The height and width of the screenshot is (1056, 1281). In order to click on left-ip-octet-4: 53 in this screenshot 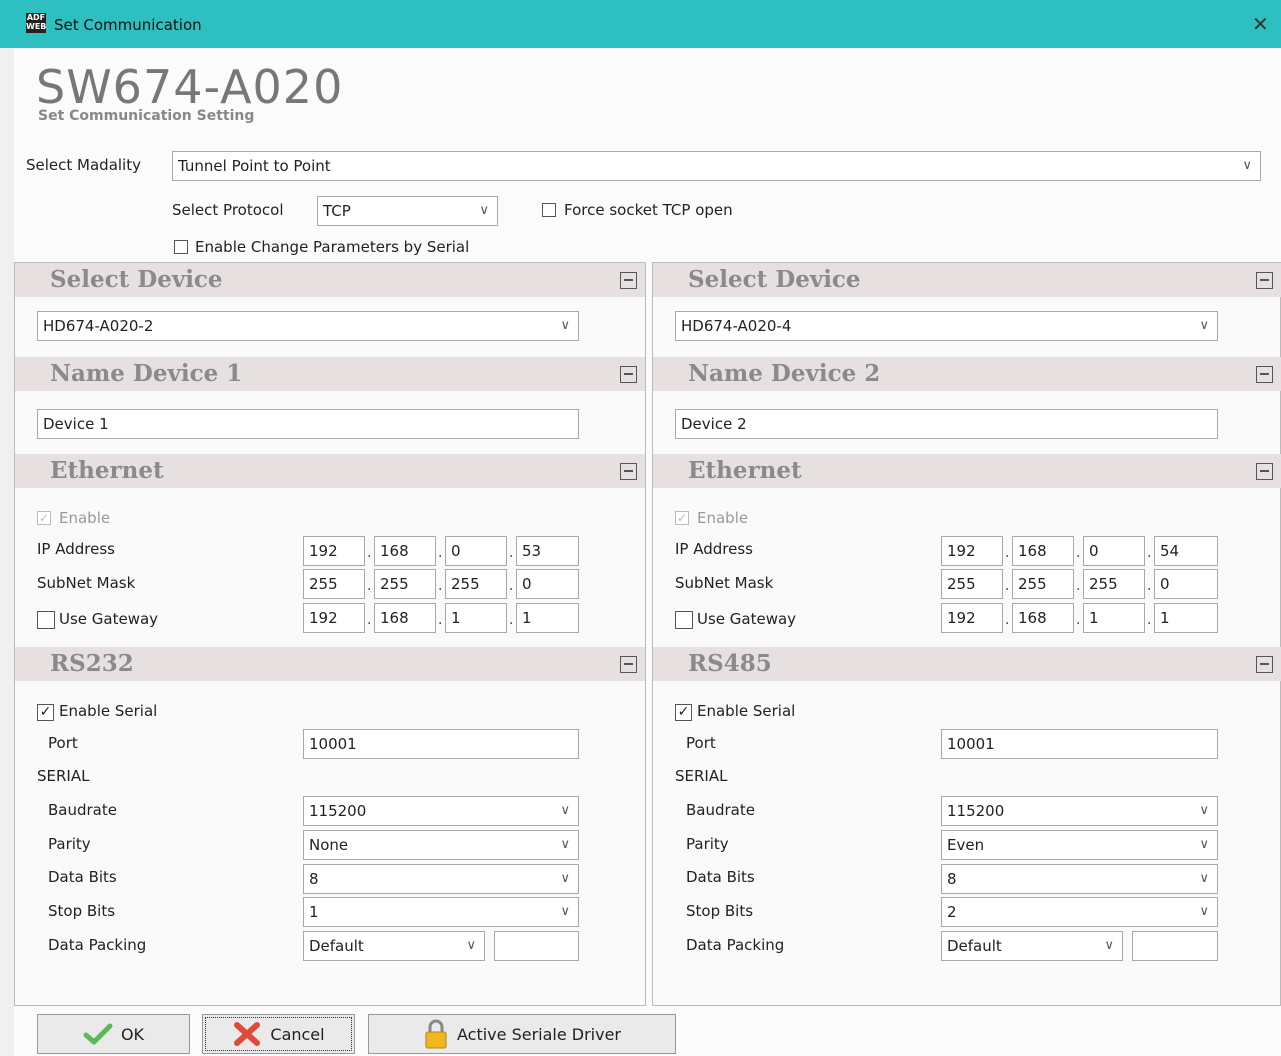, I will do `click(547, 551)`.